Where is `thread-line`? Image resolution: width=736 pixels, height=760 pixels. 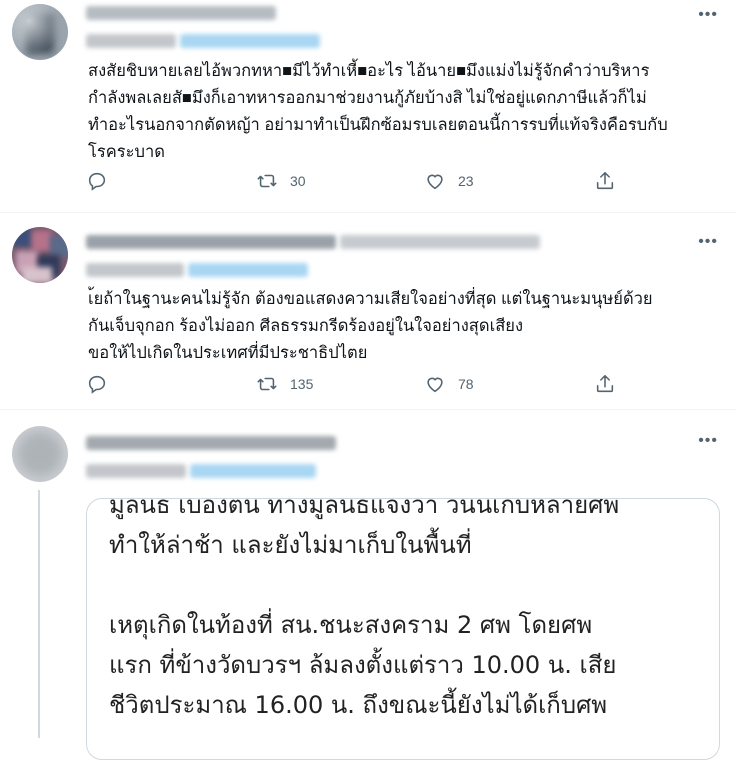
thread-line is located at coordinates (39, 614).